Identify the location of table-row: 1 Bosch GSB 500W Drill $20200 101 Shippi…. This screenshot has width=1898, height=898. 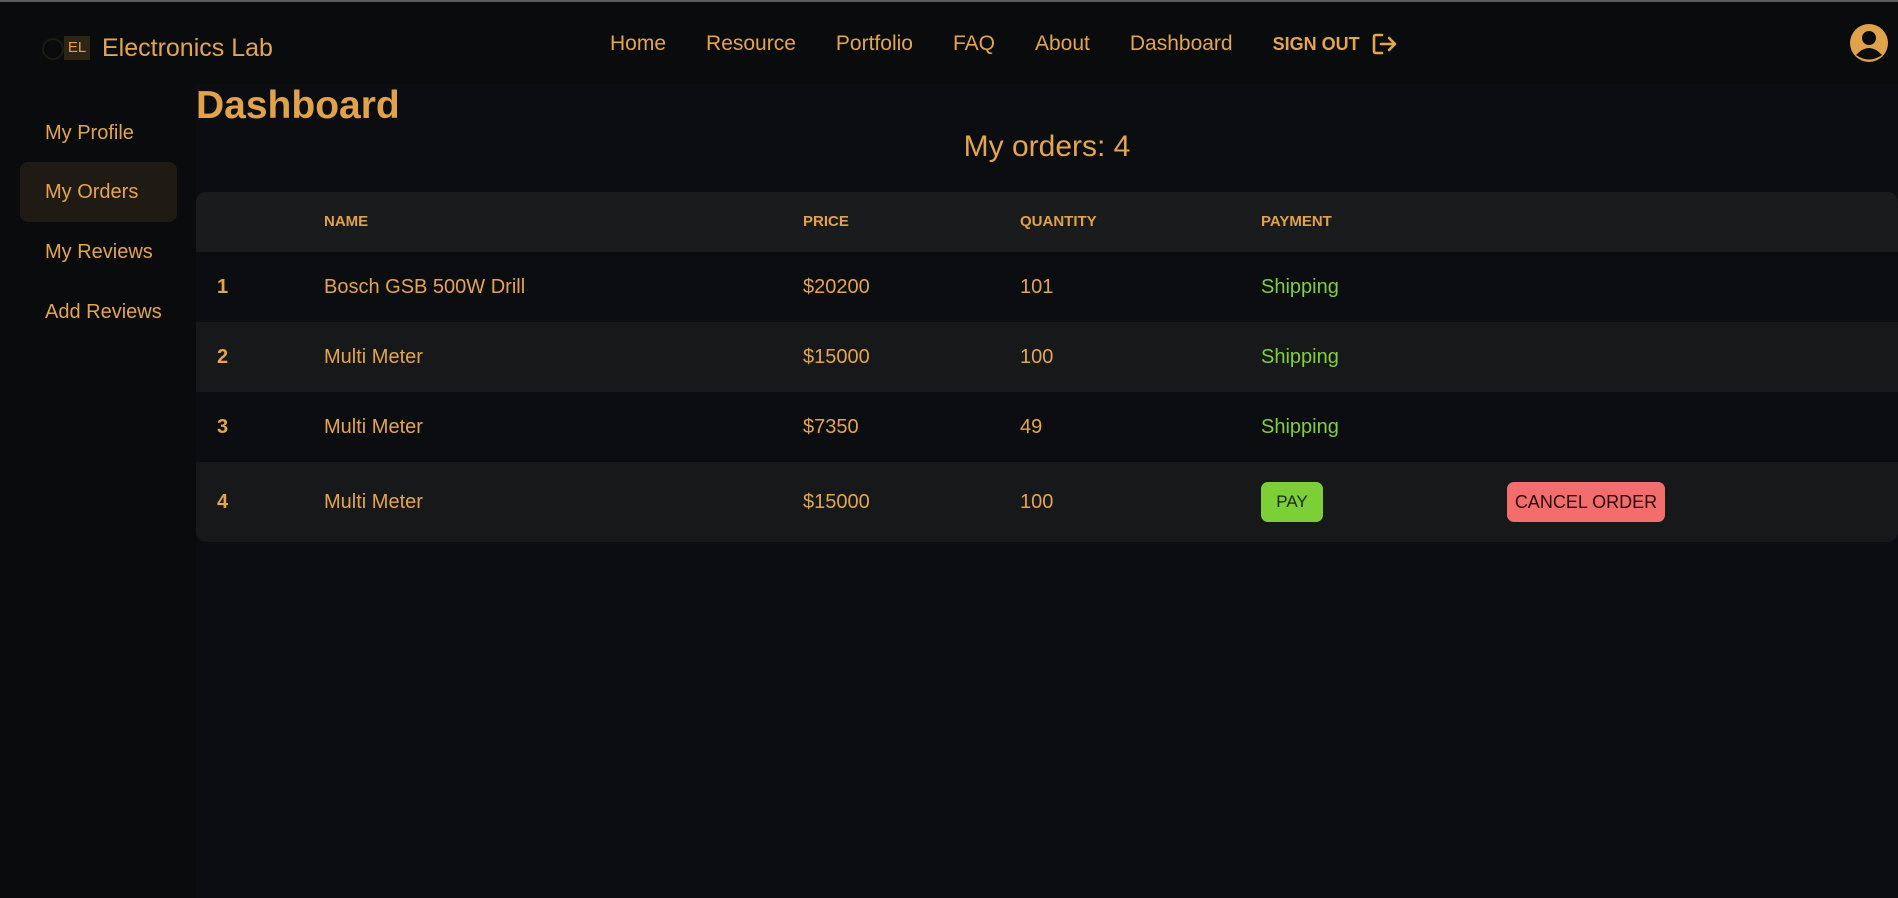
(1047, 287).